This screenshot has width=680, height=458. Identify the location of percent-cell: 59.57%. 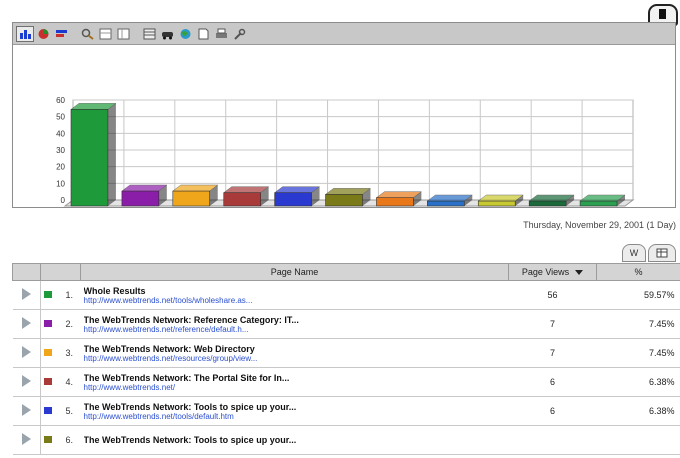
(638, 295).